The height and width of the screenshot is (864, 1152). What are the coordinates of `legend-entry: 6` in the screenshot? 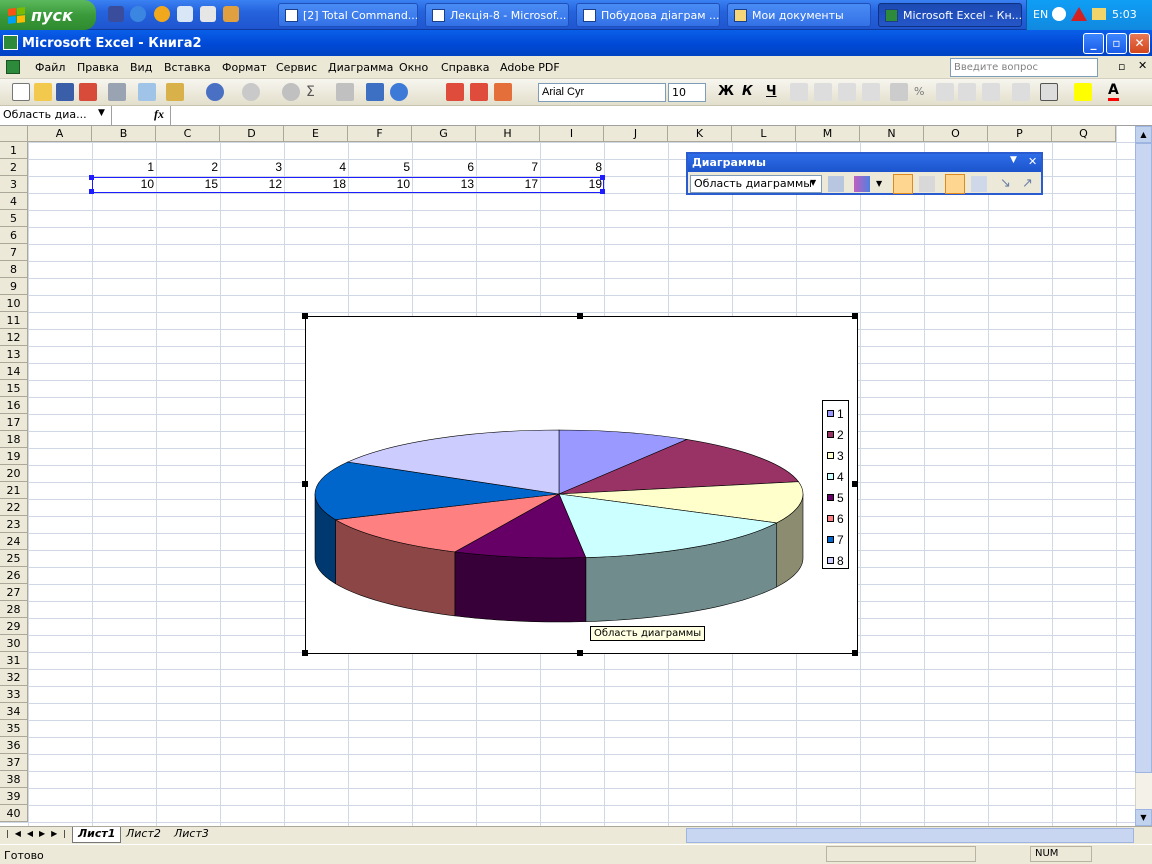 It's located at (835, 518).